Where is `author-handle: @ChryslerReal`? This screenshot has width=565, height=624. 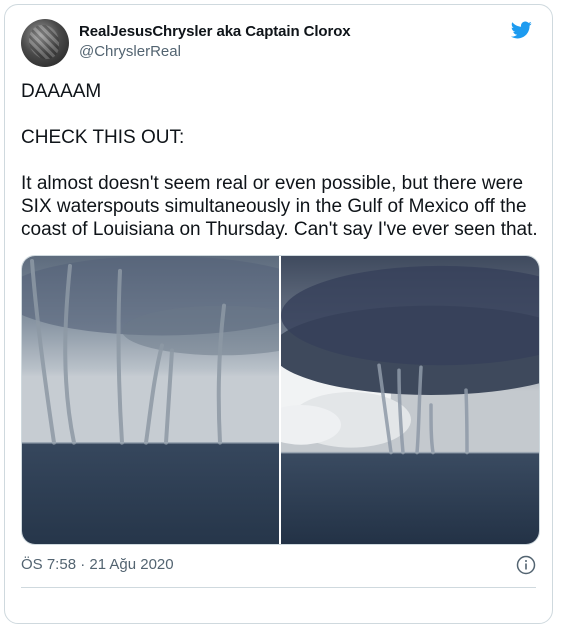 author-handle: @ChryslerReal is located at coordinates (130, 51).